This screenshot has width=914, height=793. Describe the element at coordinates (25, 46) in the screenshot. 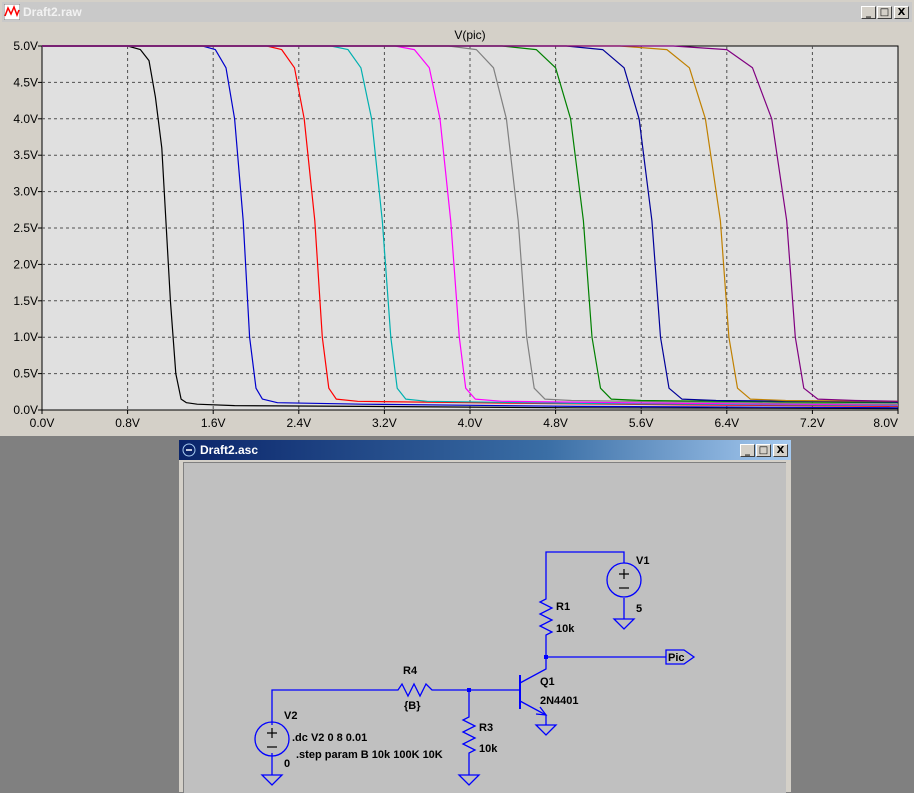

I see `y-tick-label: 5.0V` at that location.